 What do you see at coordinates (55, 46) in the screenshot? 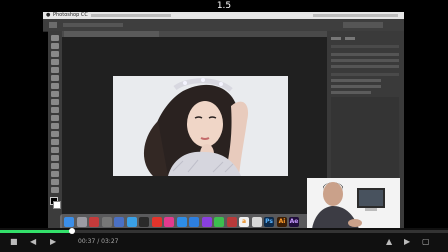
I see `marquee-tool-icon` at bounding box center [55, 46].